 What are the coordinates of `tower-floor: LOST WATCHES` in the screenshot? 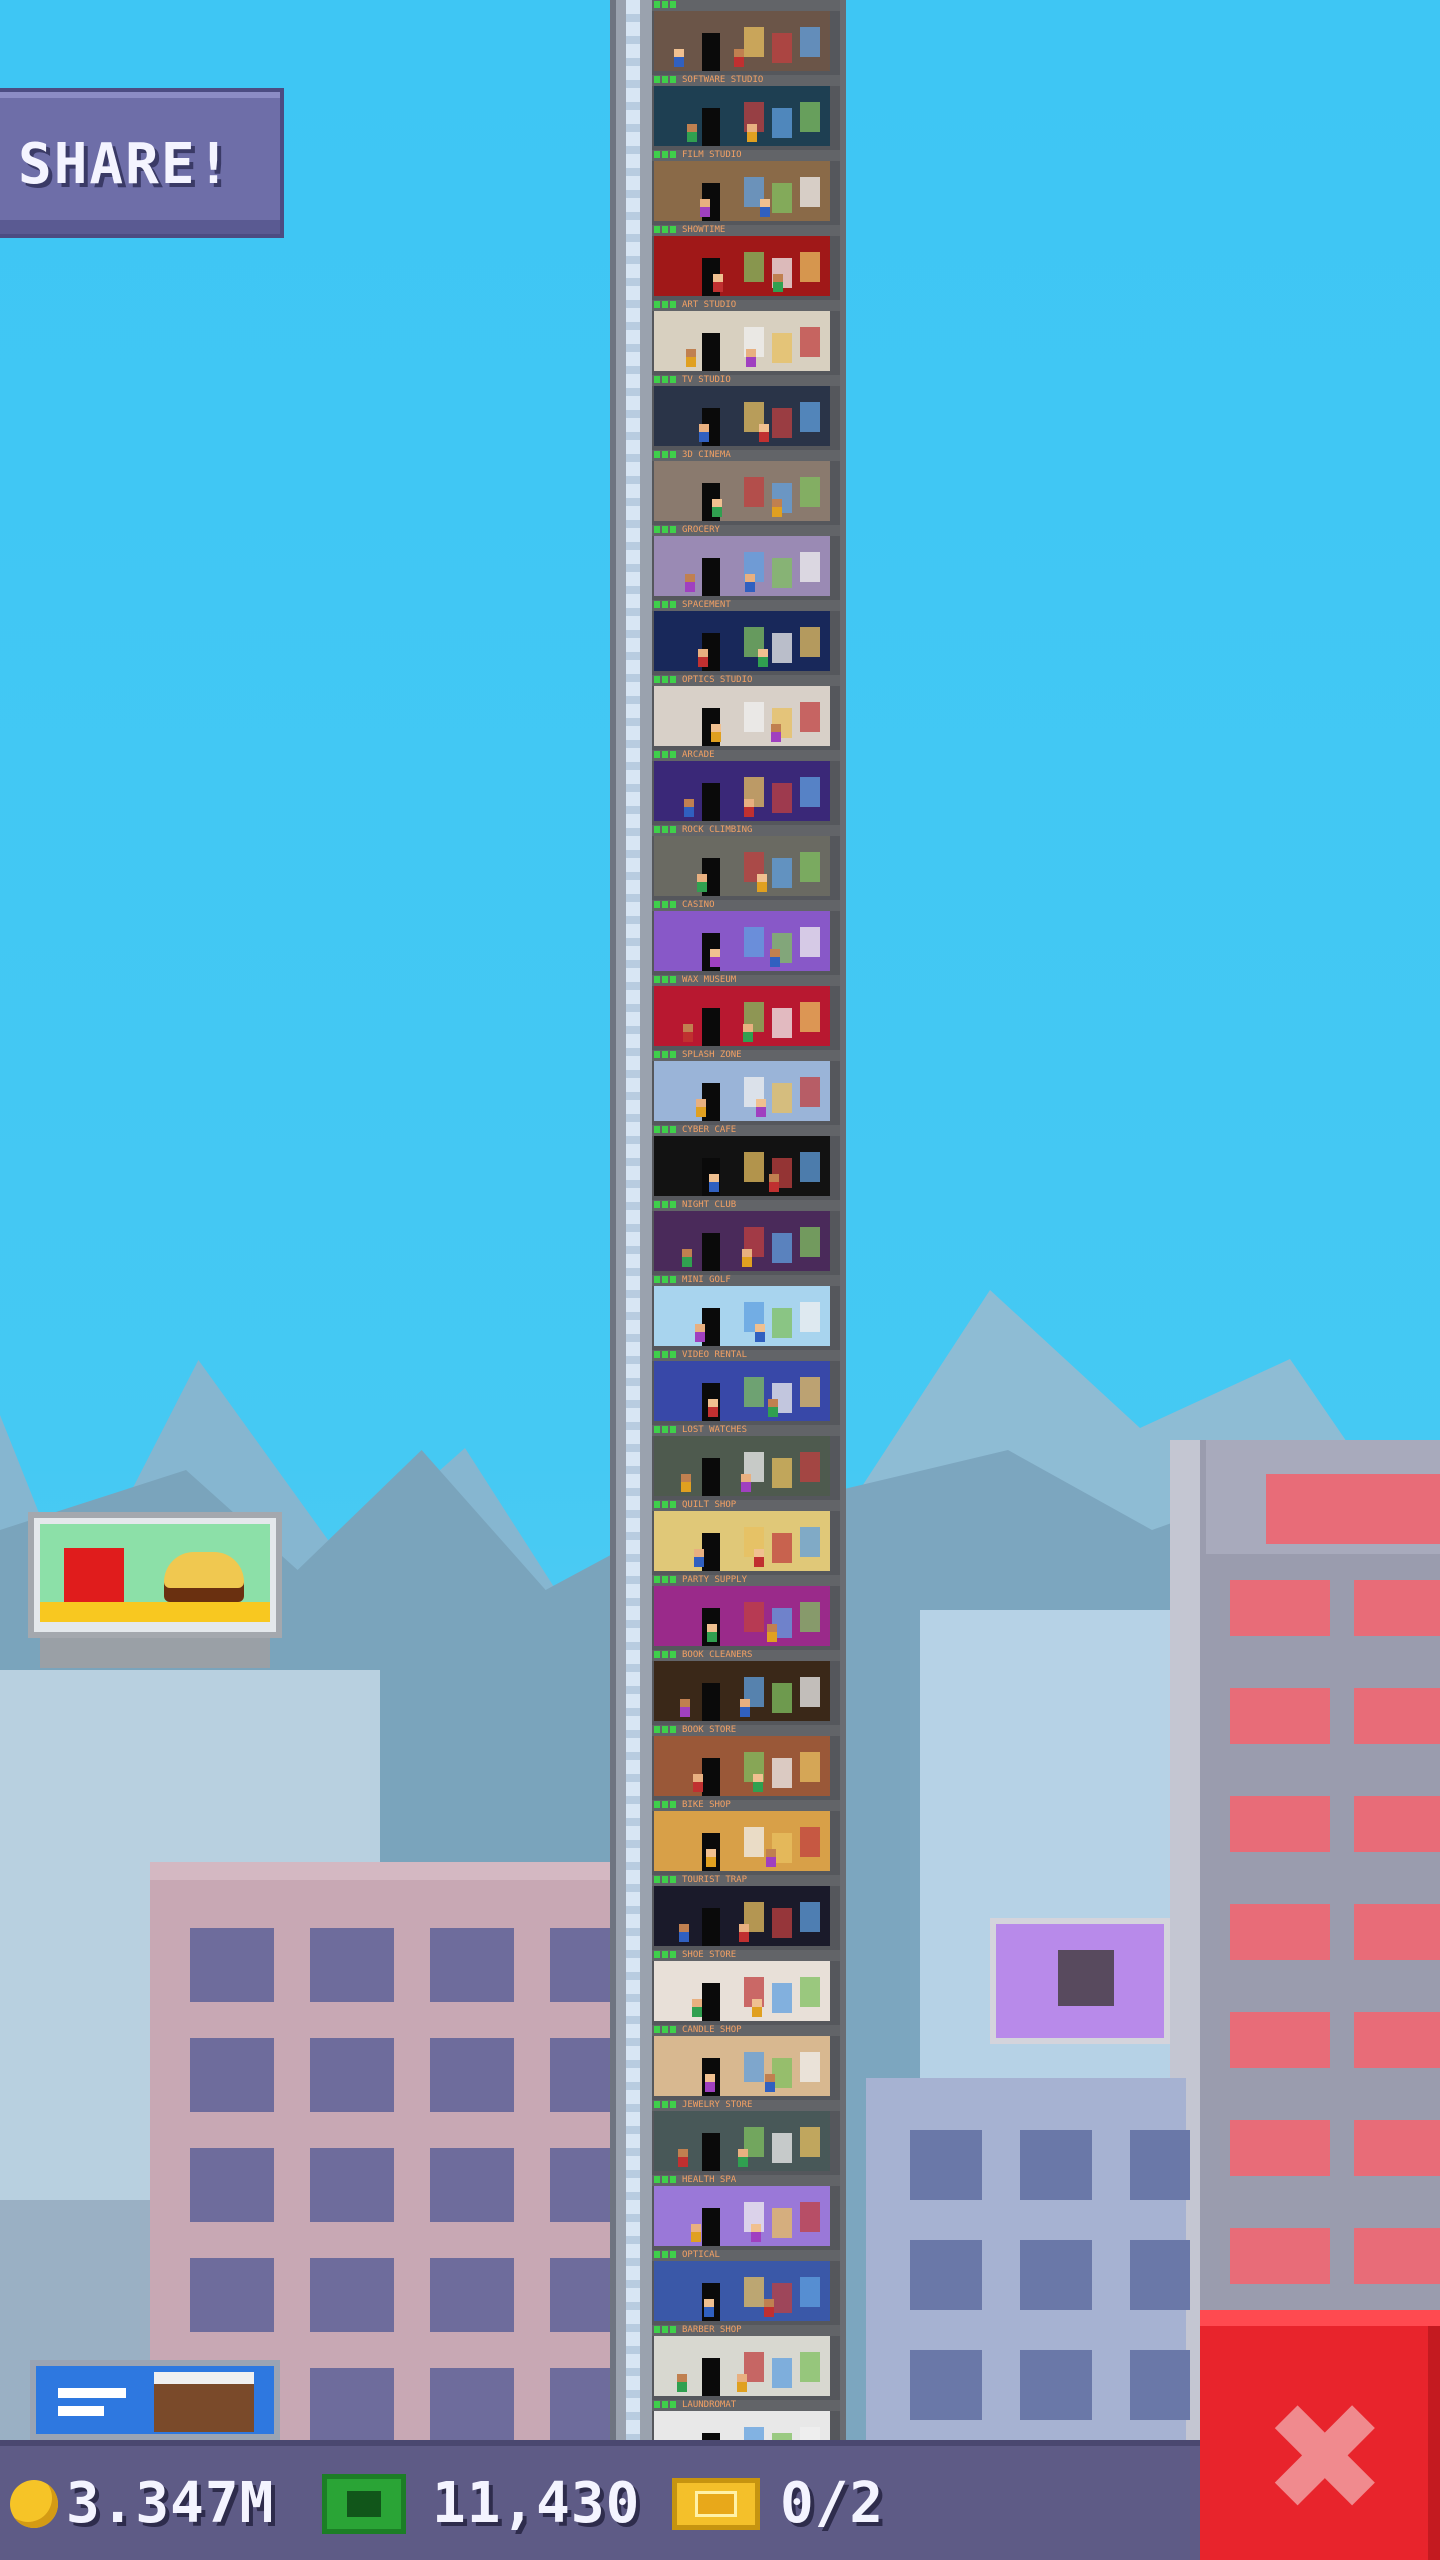 It's located at (746, 1462).